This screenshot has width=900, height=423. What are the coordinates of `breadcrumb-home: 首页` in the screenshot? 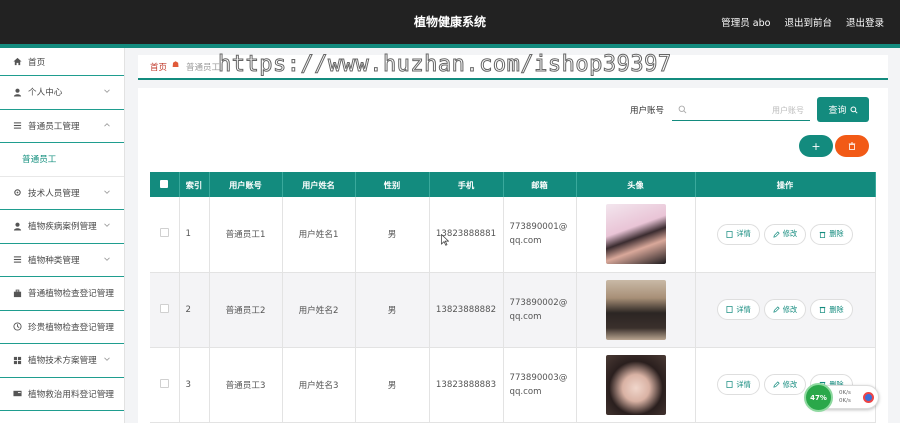 It's located at (158, 67).